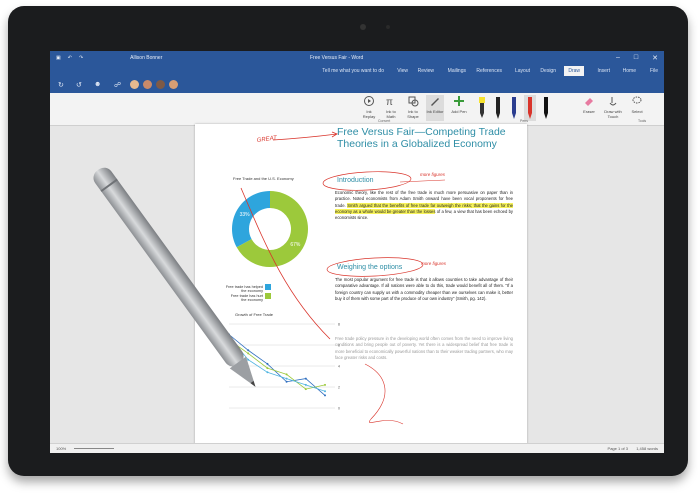 The image size is (698, 500). I want to click on zoom-level: 100%, so click(61, 448).